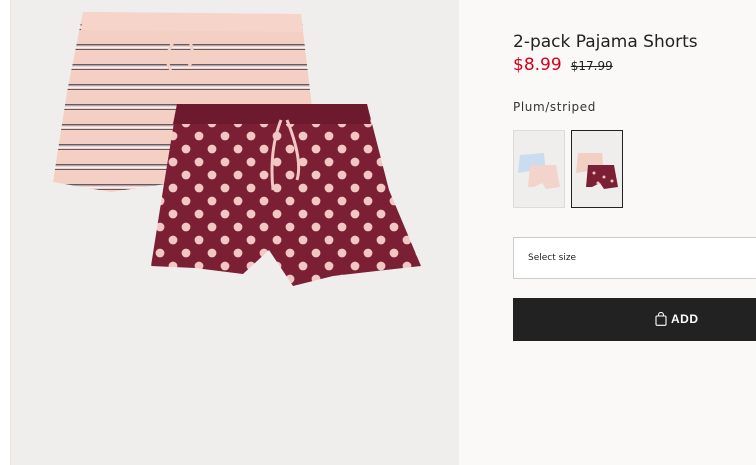 The image size is (756, 465). I want to click on sale-price: $8.99, so click(537, 65).